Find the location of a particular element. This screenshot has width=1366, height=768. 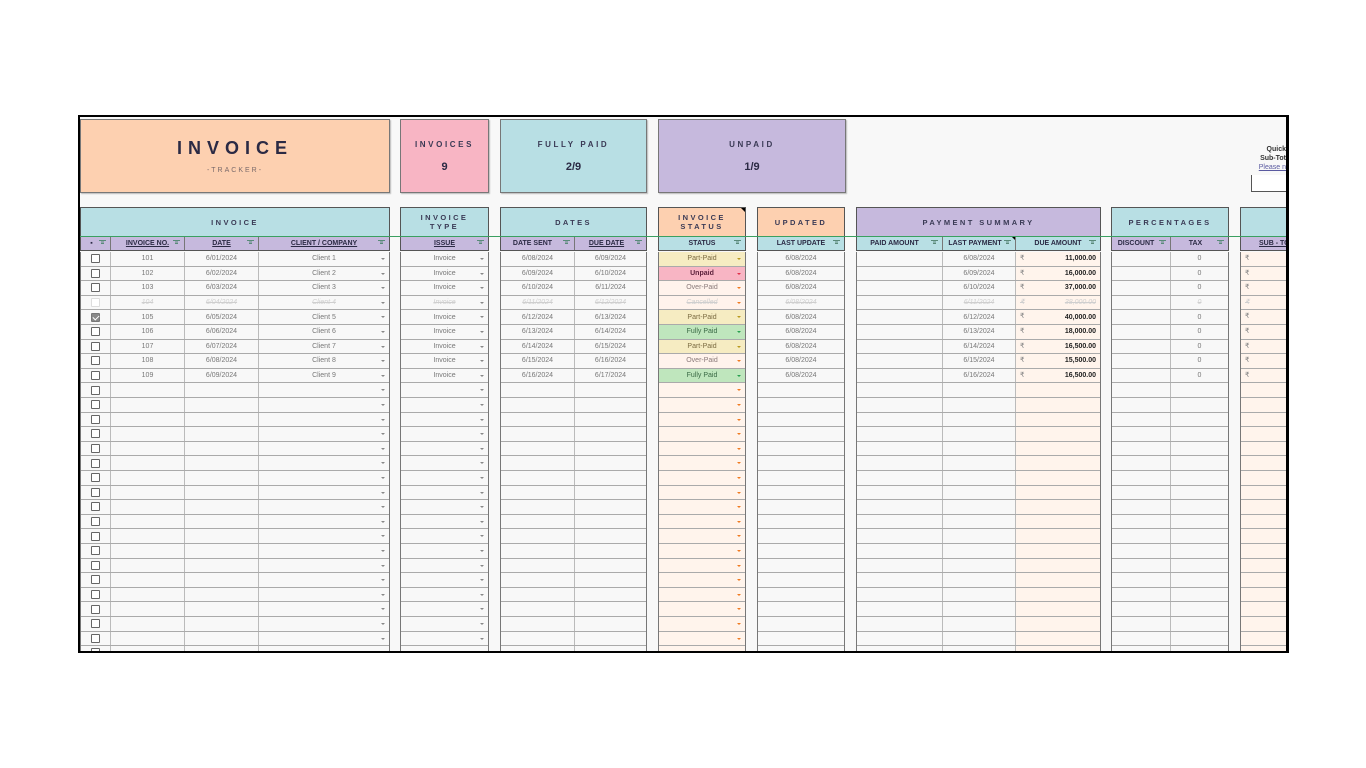

header-tax: TAX is located at coordinates (1199, 243).